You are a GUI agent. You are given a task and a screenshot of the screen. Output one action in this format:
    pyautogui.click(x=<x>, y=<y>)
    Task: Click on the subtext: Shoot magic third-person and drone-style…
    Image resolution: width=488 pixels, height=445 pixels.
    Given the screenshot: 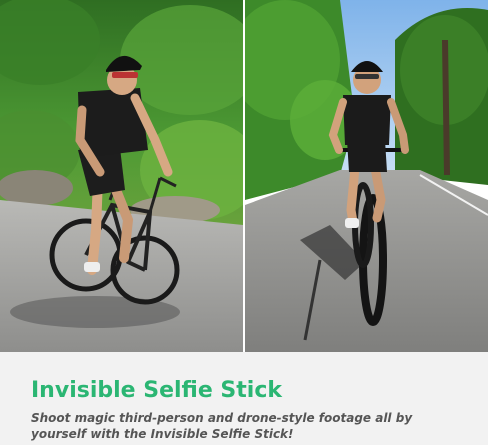 What is the action you would take?
    pyautogui.click(x=222, y=426)
    